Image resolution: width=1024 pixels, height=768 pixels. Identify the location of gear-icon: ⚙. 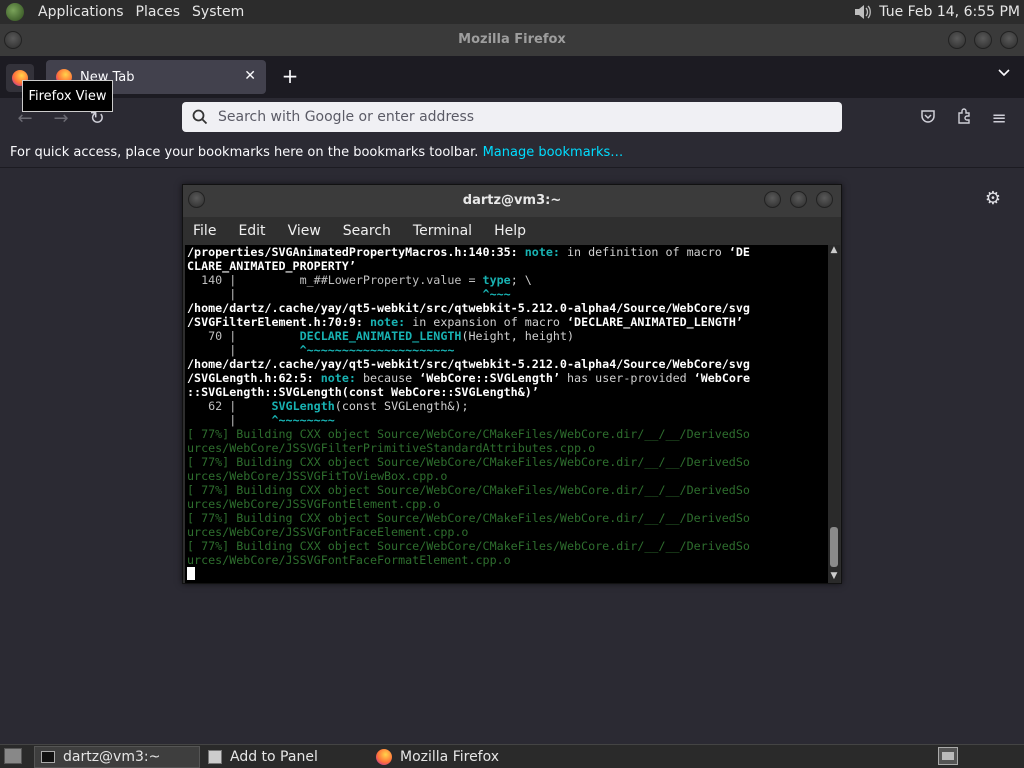
(993, 199).